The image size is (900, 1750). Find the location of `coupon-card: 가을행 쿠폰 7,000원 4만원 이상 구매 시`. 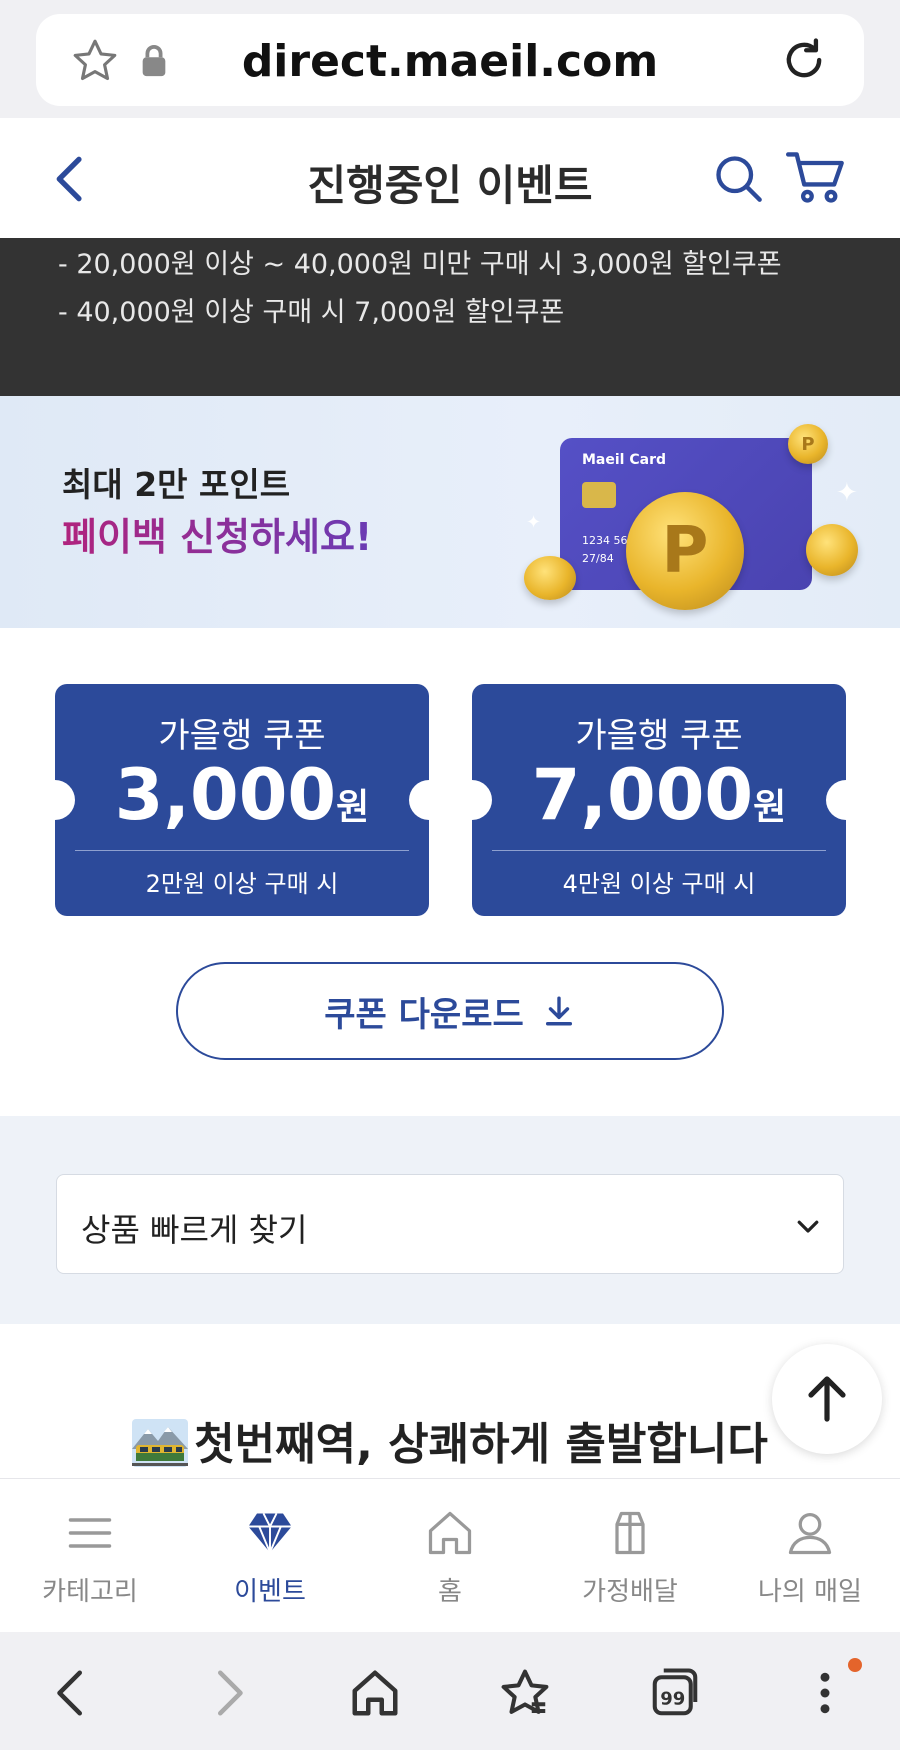

coupon-card: 가을행 쿠폰 7,000원 4만원 이상 구매 시 is located at coordinates (659, 800).